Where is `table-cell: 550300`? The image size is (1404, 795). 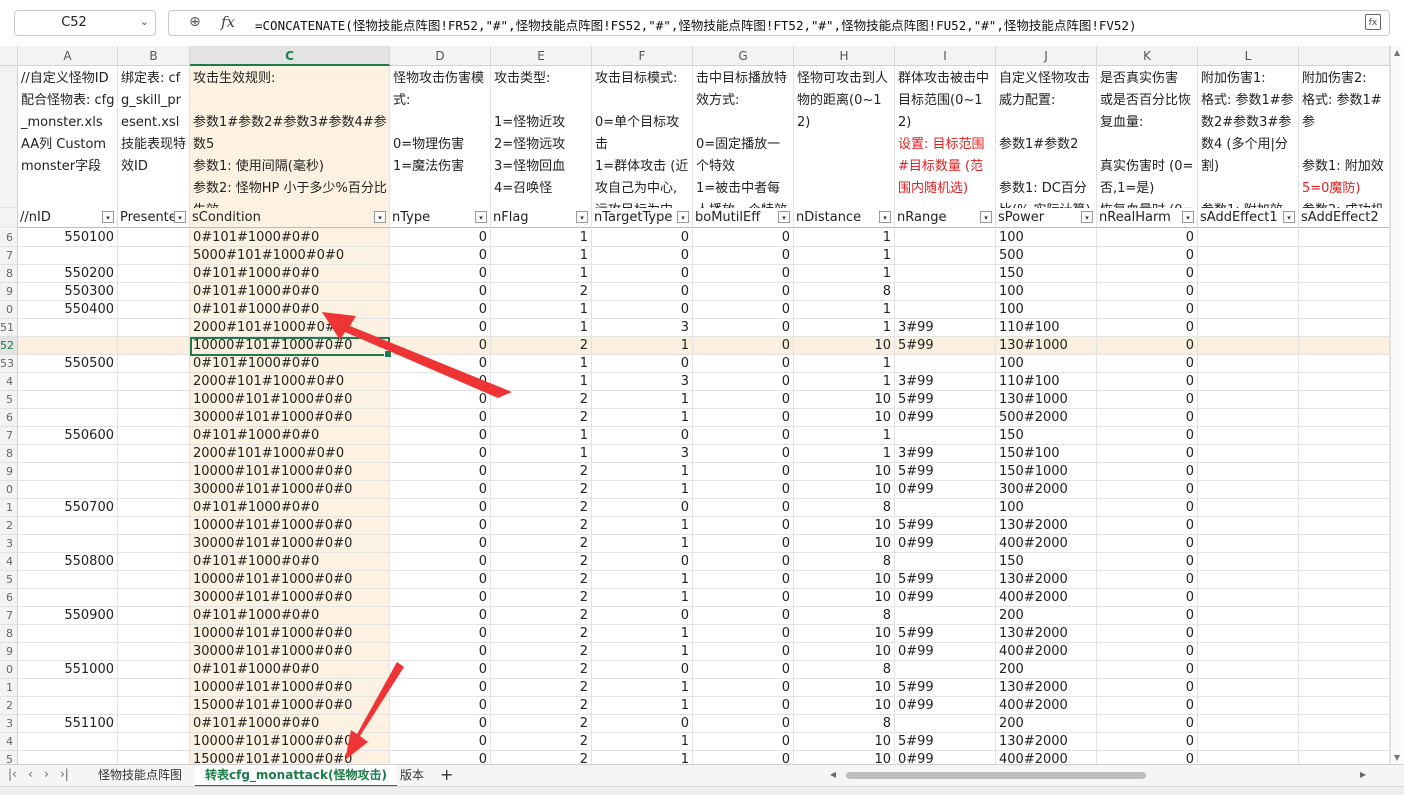 table-cell: 550300 is located at coordinates (68, 292).